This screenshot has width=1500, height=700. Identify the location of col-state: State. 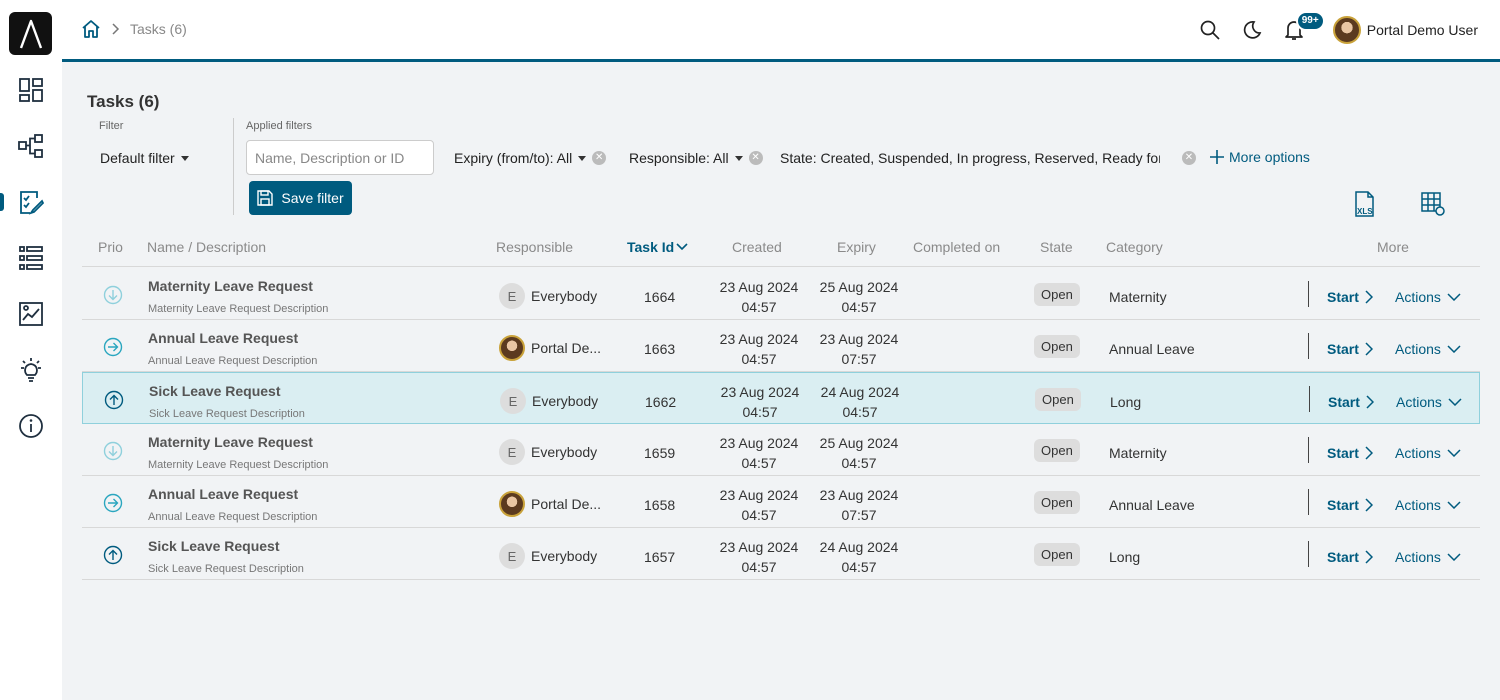
(1056, 247).